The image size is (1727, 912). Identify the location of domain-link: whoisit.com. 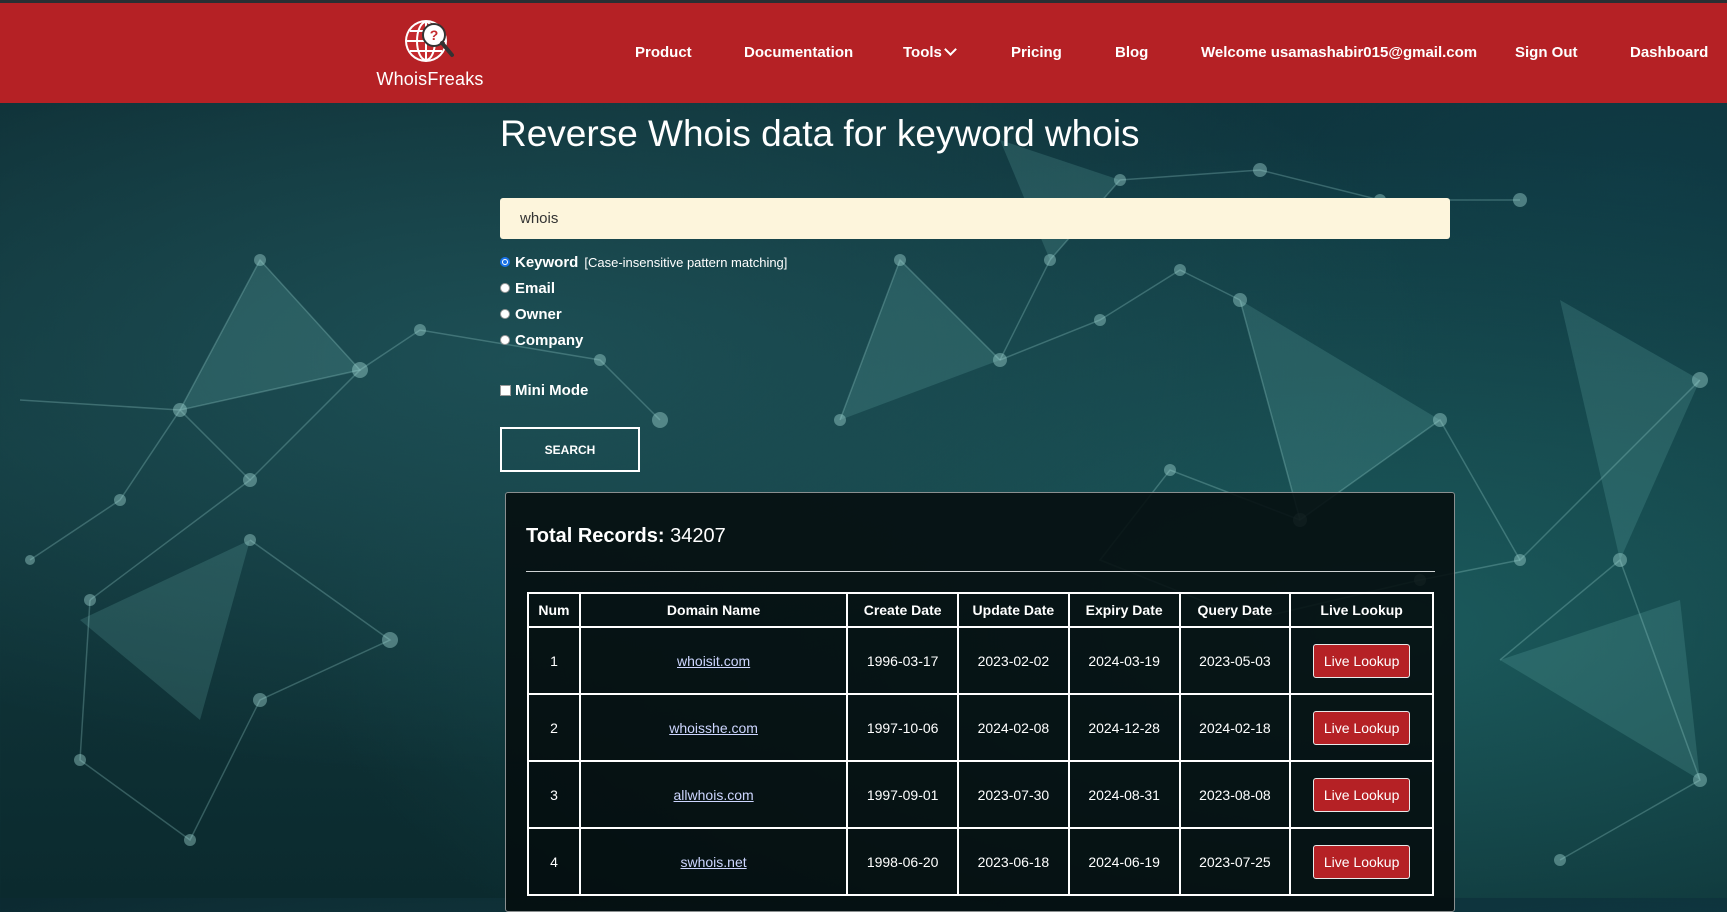
(713, 661).